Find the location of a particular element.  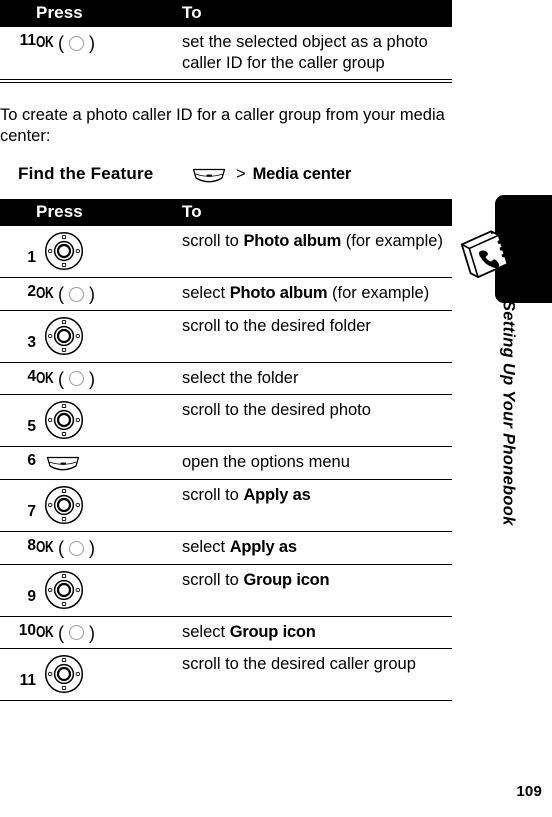

step-description: scroll to the desired caller group is located at coordinates (317, 674).